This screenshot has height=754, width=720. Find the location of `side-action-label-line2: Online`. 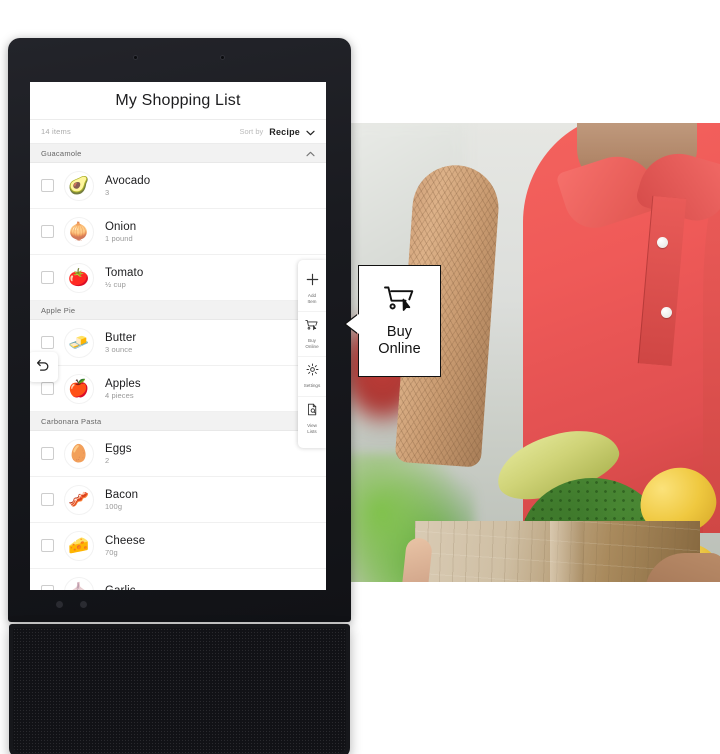

side-action-label-line2: Online is located at coordinates (312, 346).